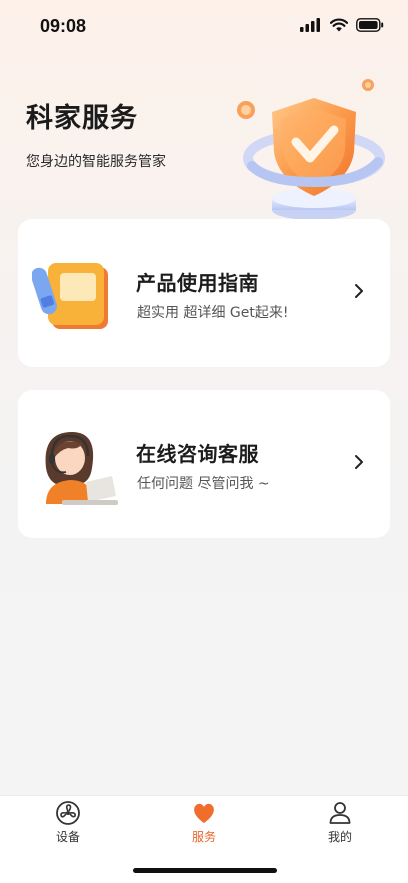  I want to click on cellular-signal-icon, so click(310, 25).